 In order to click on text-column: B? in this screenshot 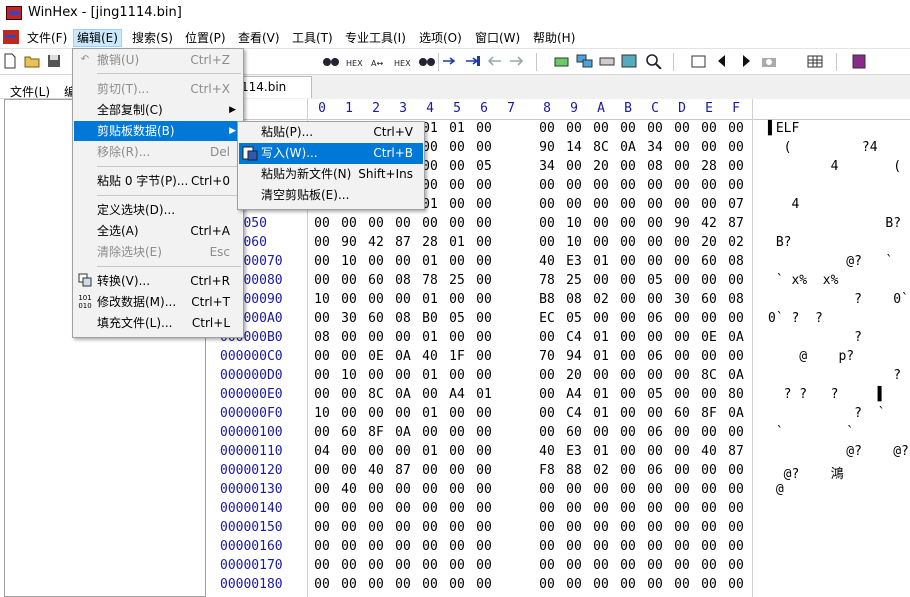, I will do `click(780, 242)`.